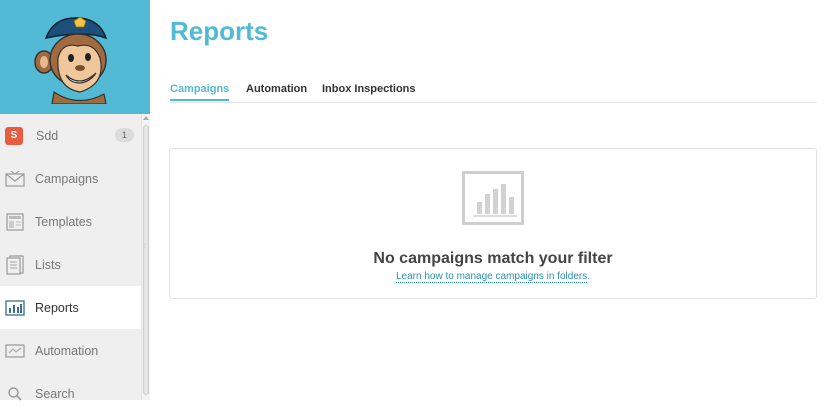 The width and height of the screenshot is (826, 415). What do you see at coordinates (63, 221) in the screenshot?
I see `sidebar-item-label: Templates` at bounding box center [63, 221].